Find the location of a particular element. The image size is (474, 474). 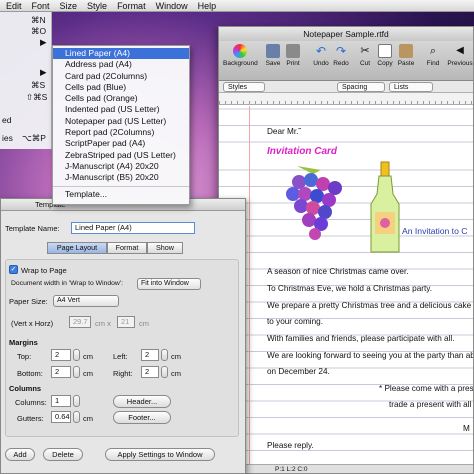

menu-edit: Edit is located at coordinates (14, 6).